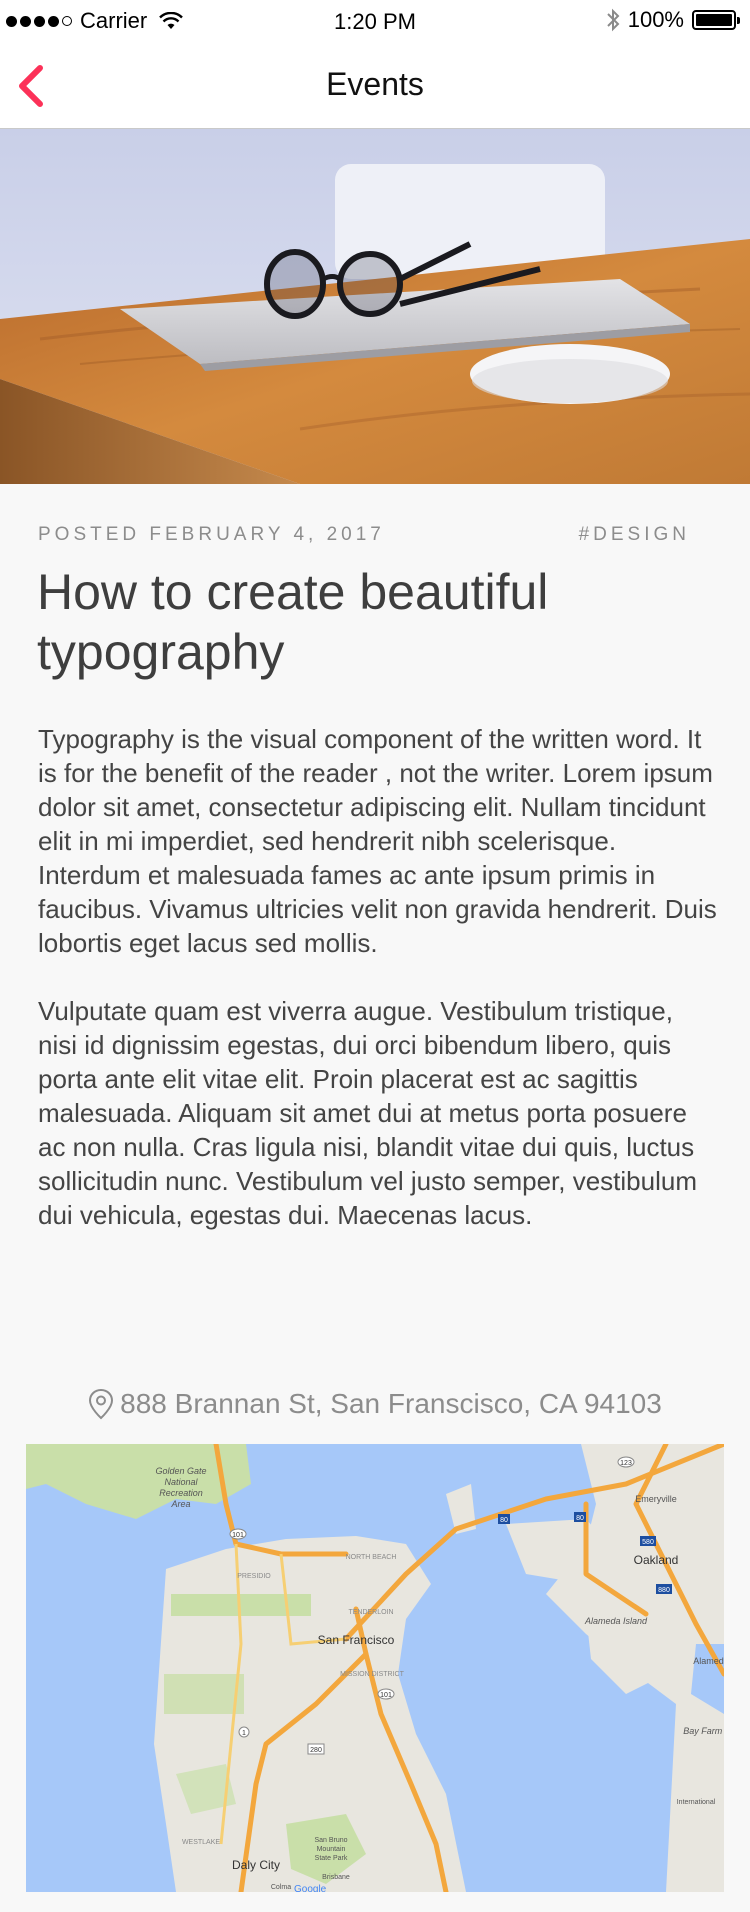 The image size is (750, 1912). What do you see at coordinates (181, 1493) in the screenshot?
I see `svg-text: Recreation` at bounding box center [181, 1493].